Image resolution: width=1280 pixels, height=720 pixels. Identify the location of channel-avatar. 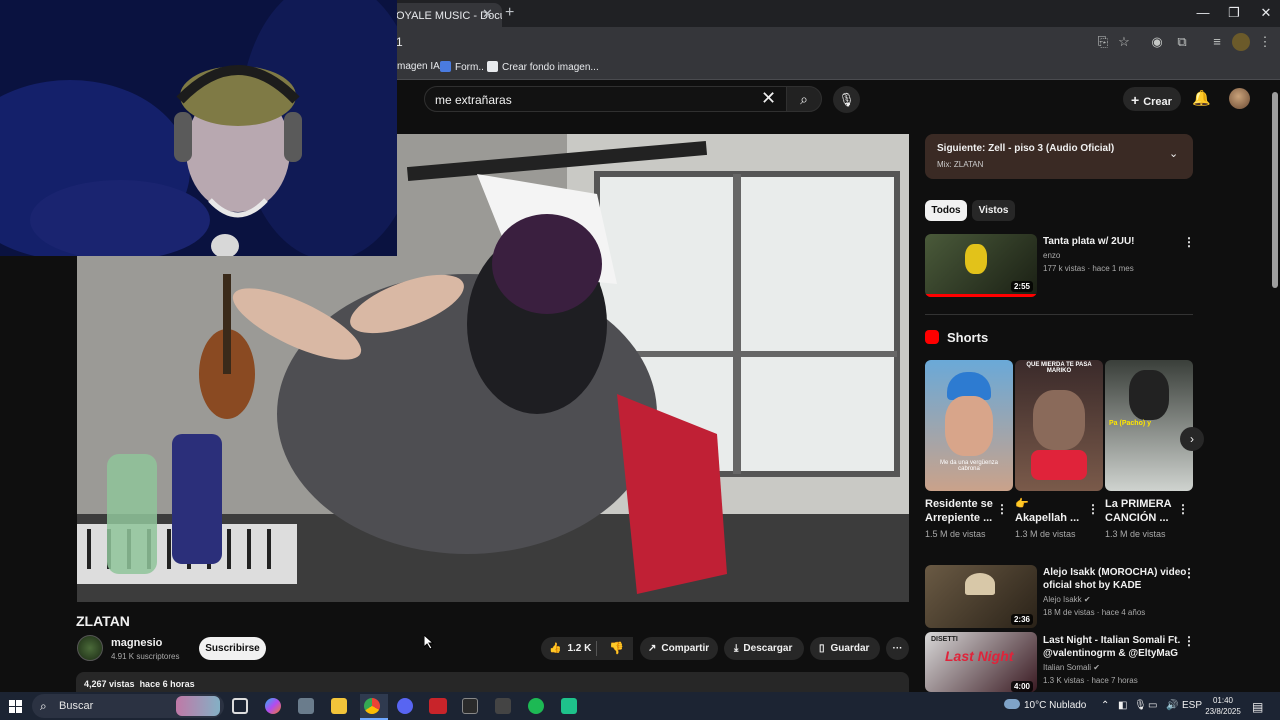
(90, 648).